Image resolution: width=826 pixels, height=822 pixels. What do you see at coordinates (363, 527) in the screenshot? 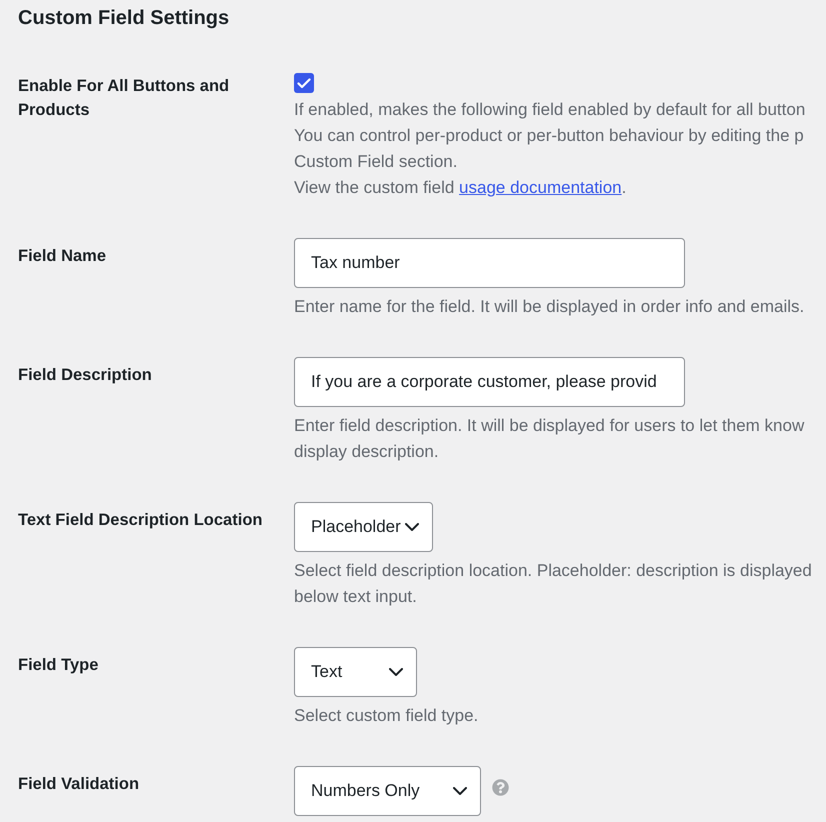
I see `select-dropdown: Placeholder` at bounding box center [363, 527].